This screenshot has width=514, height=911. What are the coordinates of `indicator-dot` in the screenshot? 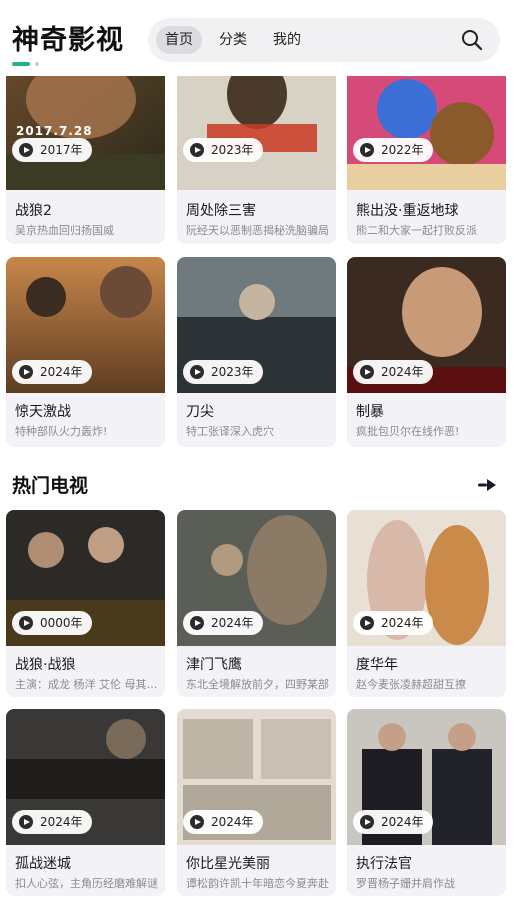 It's located at (37, 64).